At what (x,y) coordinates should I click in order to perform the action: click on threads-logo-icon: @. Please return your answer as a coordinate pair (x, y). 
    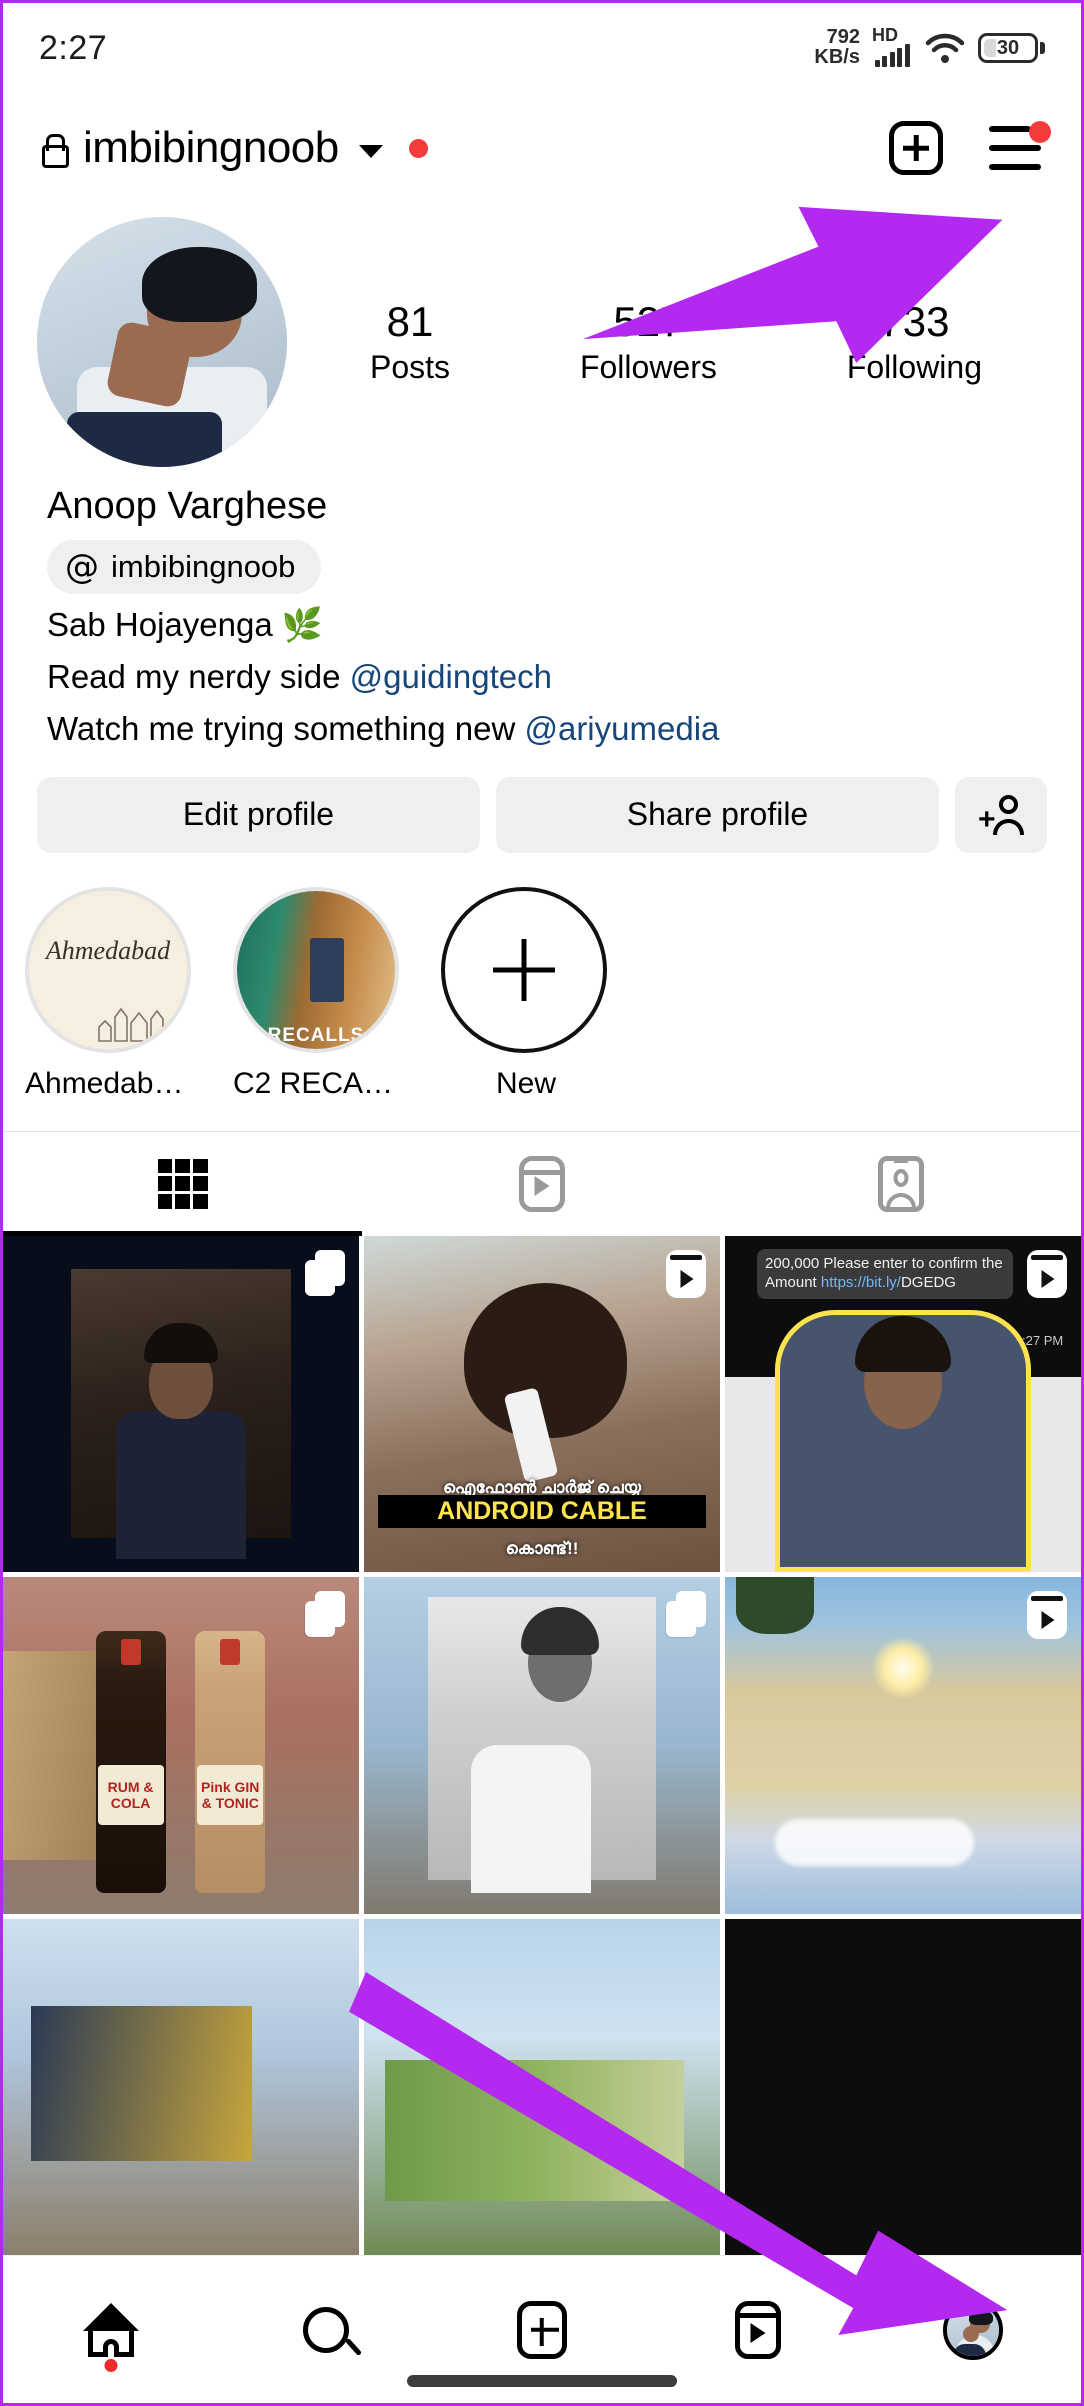
    Looking at the image, I should click on (82, 567).